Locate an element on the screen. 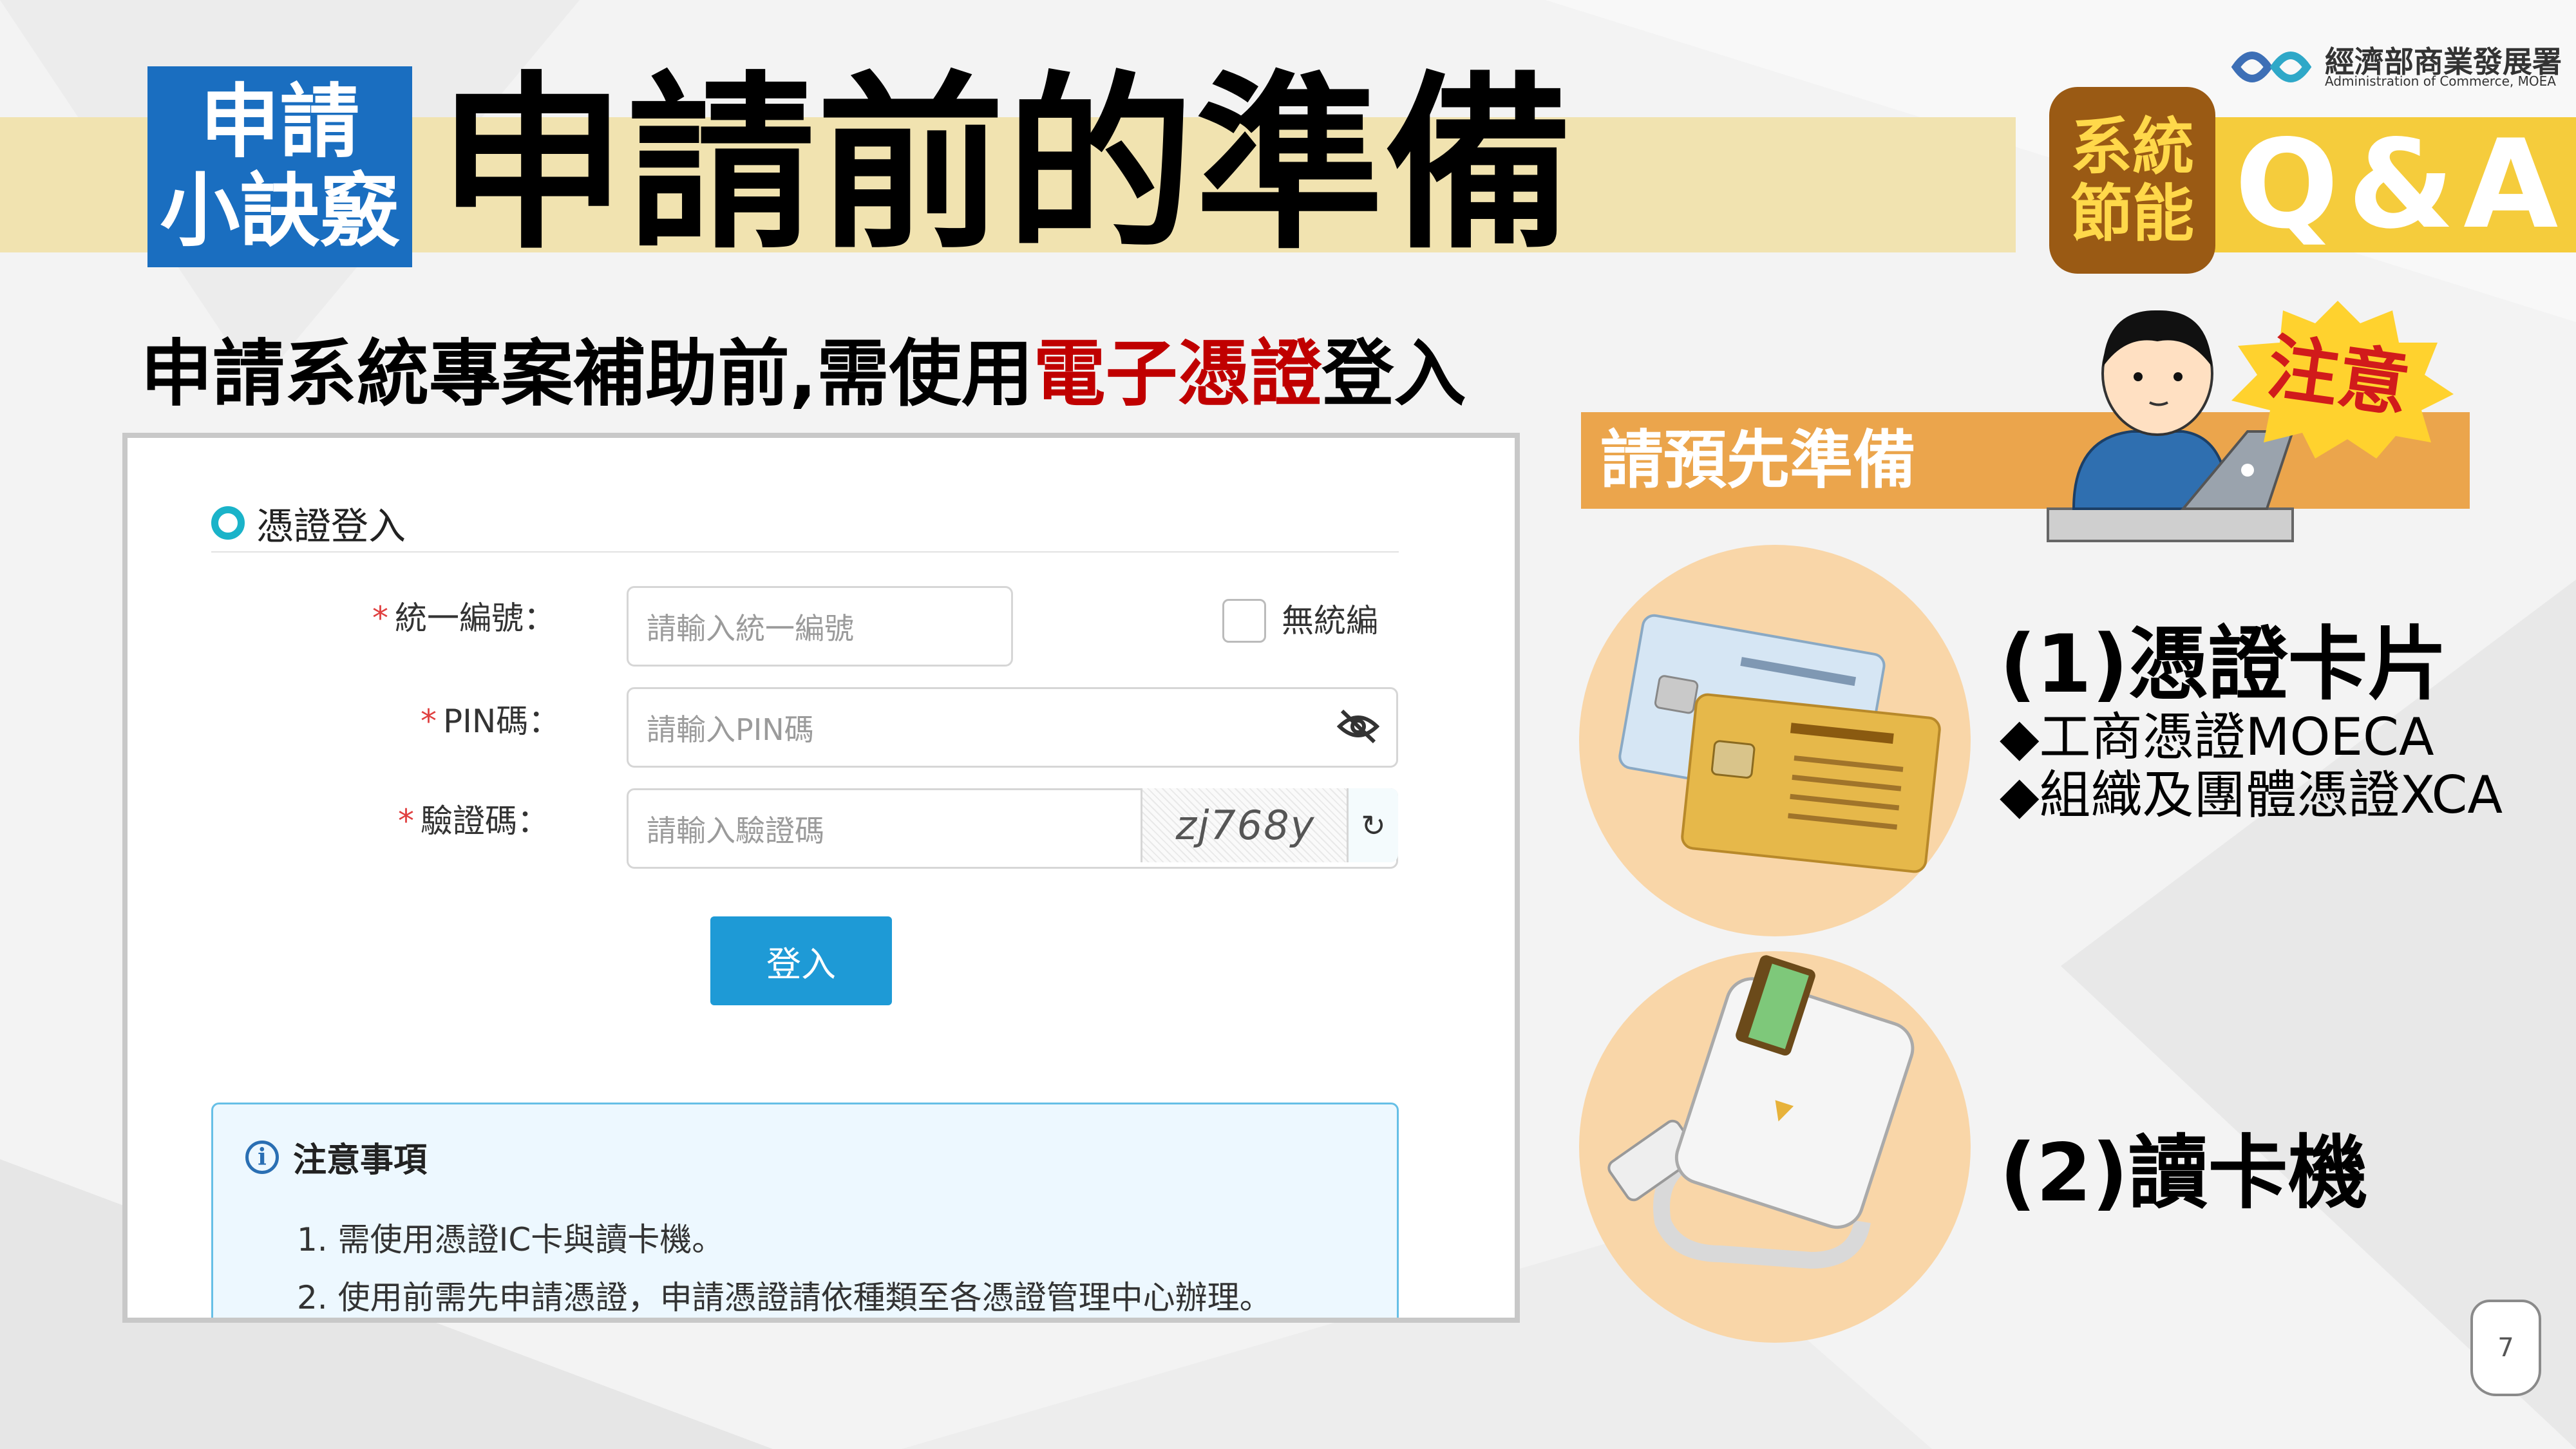  notice-heading: i 注意事項 is located at coordinates (336, 1157).